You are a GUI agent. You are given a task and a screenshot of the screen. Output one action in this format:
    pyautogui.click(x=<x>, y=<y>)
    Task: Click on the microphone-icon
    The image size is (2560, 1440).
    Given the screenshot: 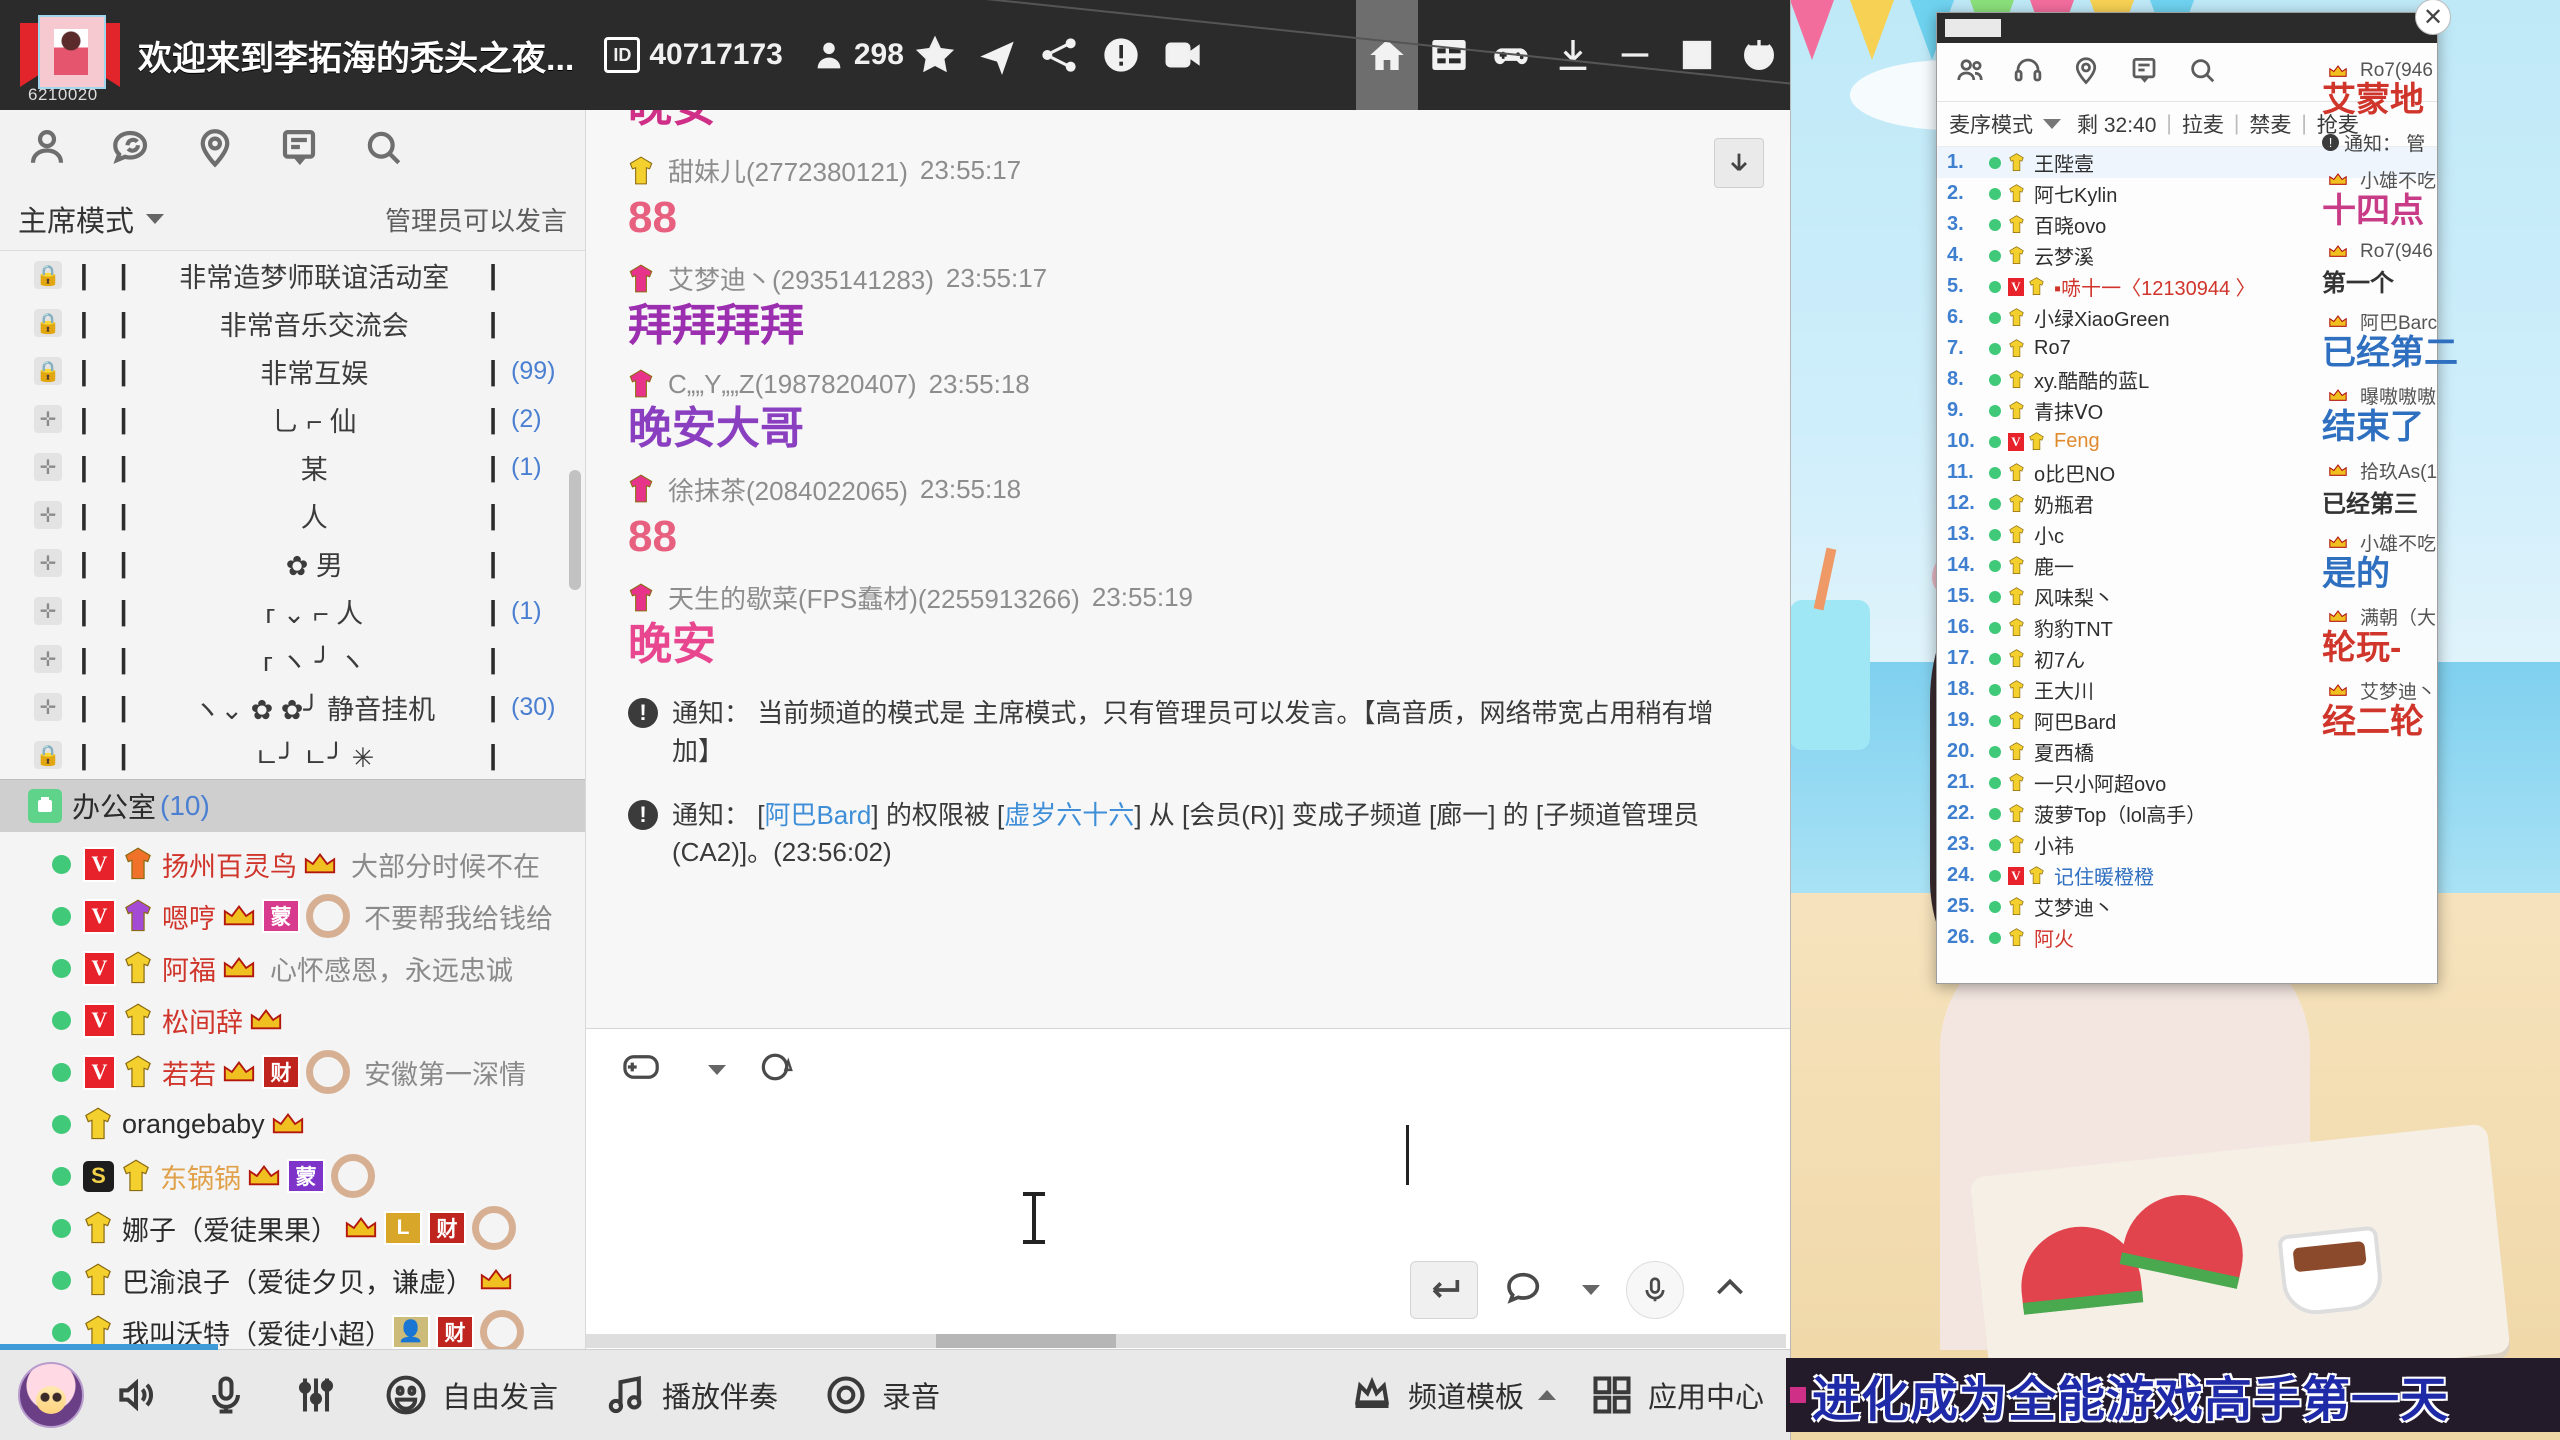 What is the action you would take?
    pyautogui.click(x=1655, y=1290)
    